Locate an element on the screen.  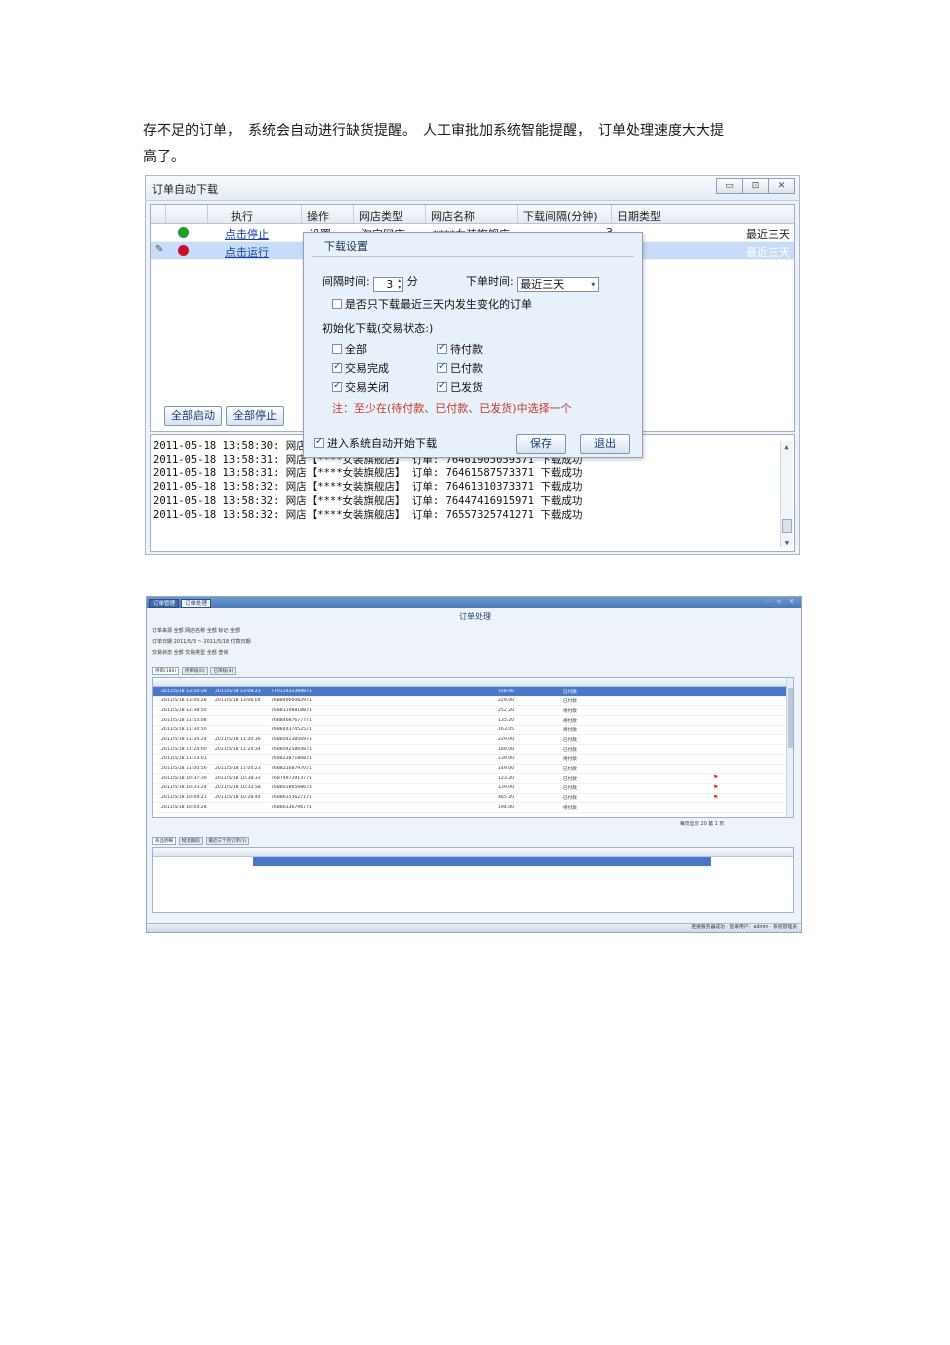
tab-reviewed: 已审核(4) is located at coordinates (223, 671).